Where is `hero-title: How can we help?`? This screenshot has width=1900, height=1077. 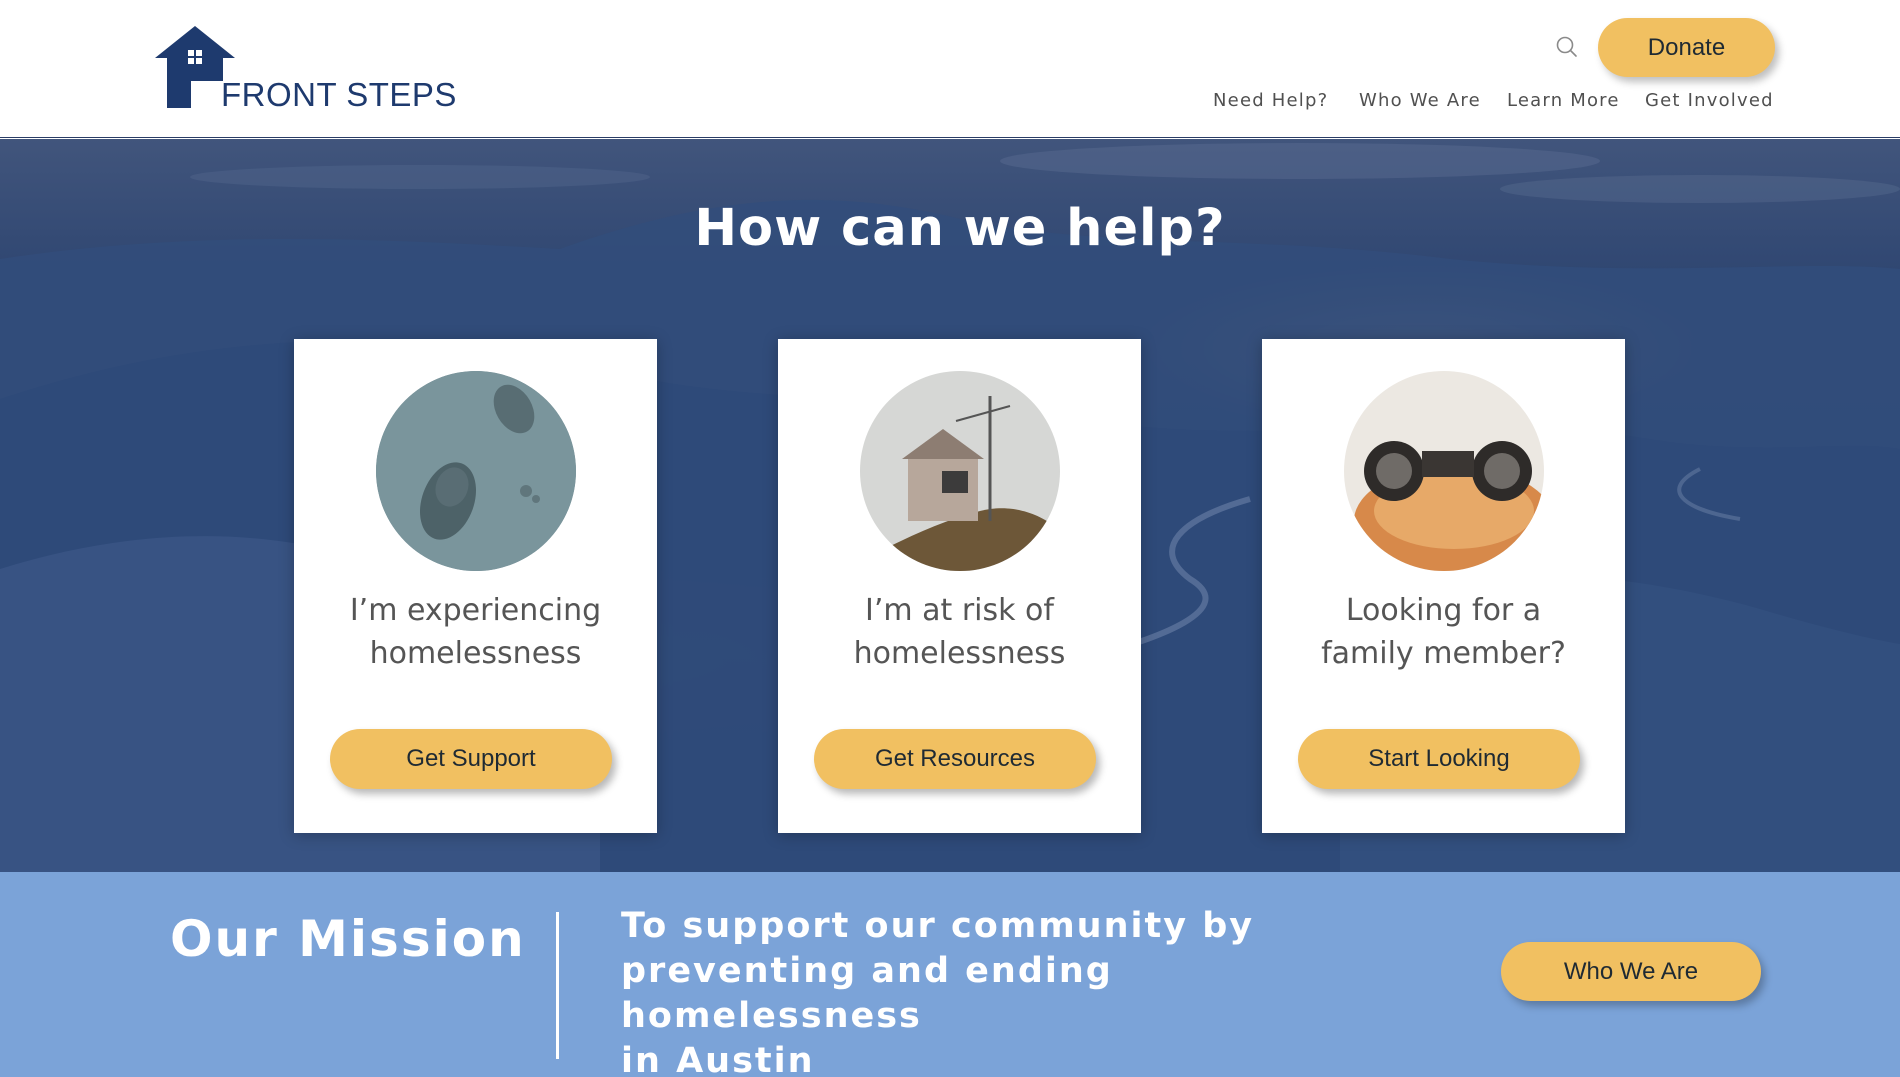 hero-title: How can we help? is located at coordinates (960, 228).